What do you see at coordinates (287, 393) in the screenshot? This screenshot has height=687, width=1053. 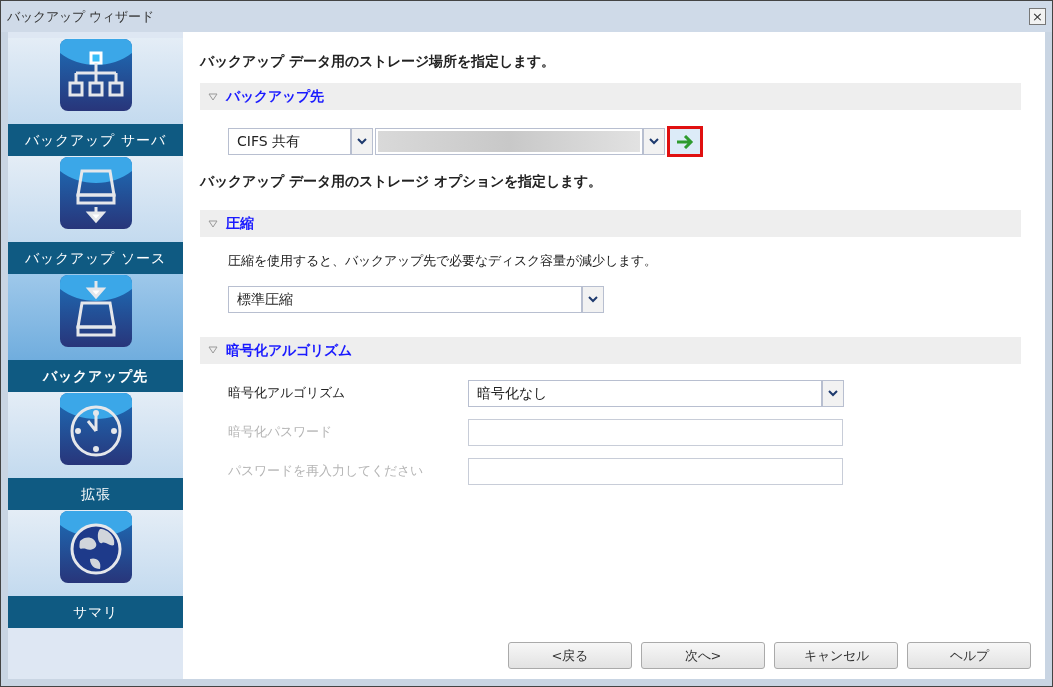 I see `field-label: 暗号化アルゴリズム` at bounding box center [287, 393].